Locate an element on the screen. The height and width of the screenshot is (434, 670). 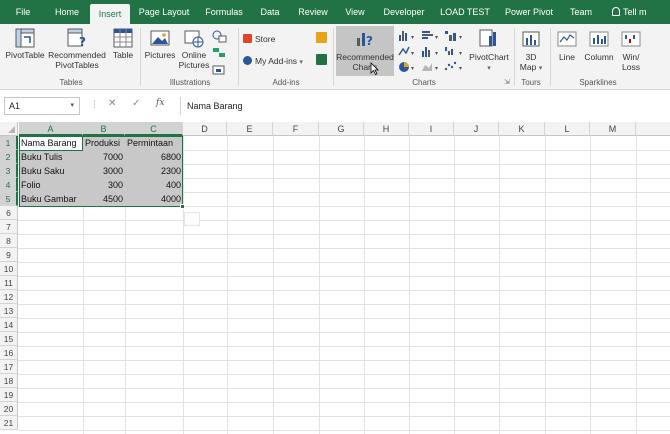
row-header-15: 15 is located at coordinates (9, 339).